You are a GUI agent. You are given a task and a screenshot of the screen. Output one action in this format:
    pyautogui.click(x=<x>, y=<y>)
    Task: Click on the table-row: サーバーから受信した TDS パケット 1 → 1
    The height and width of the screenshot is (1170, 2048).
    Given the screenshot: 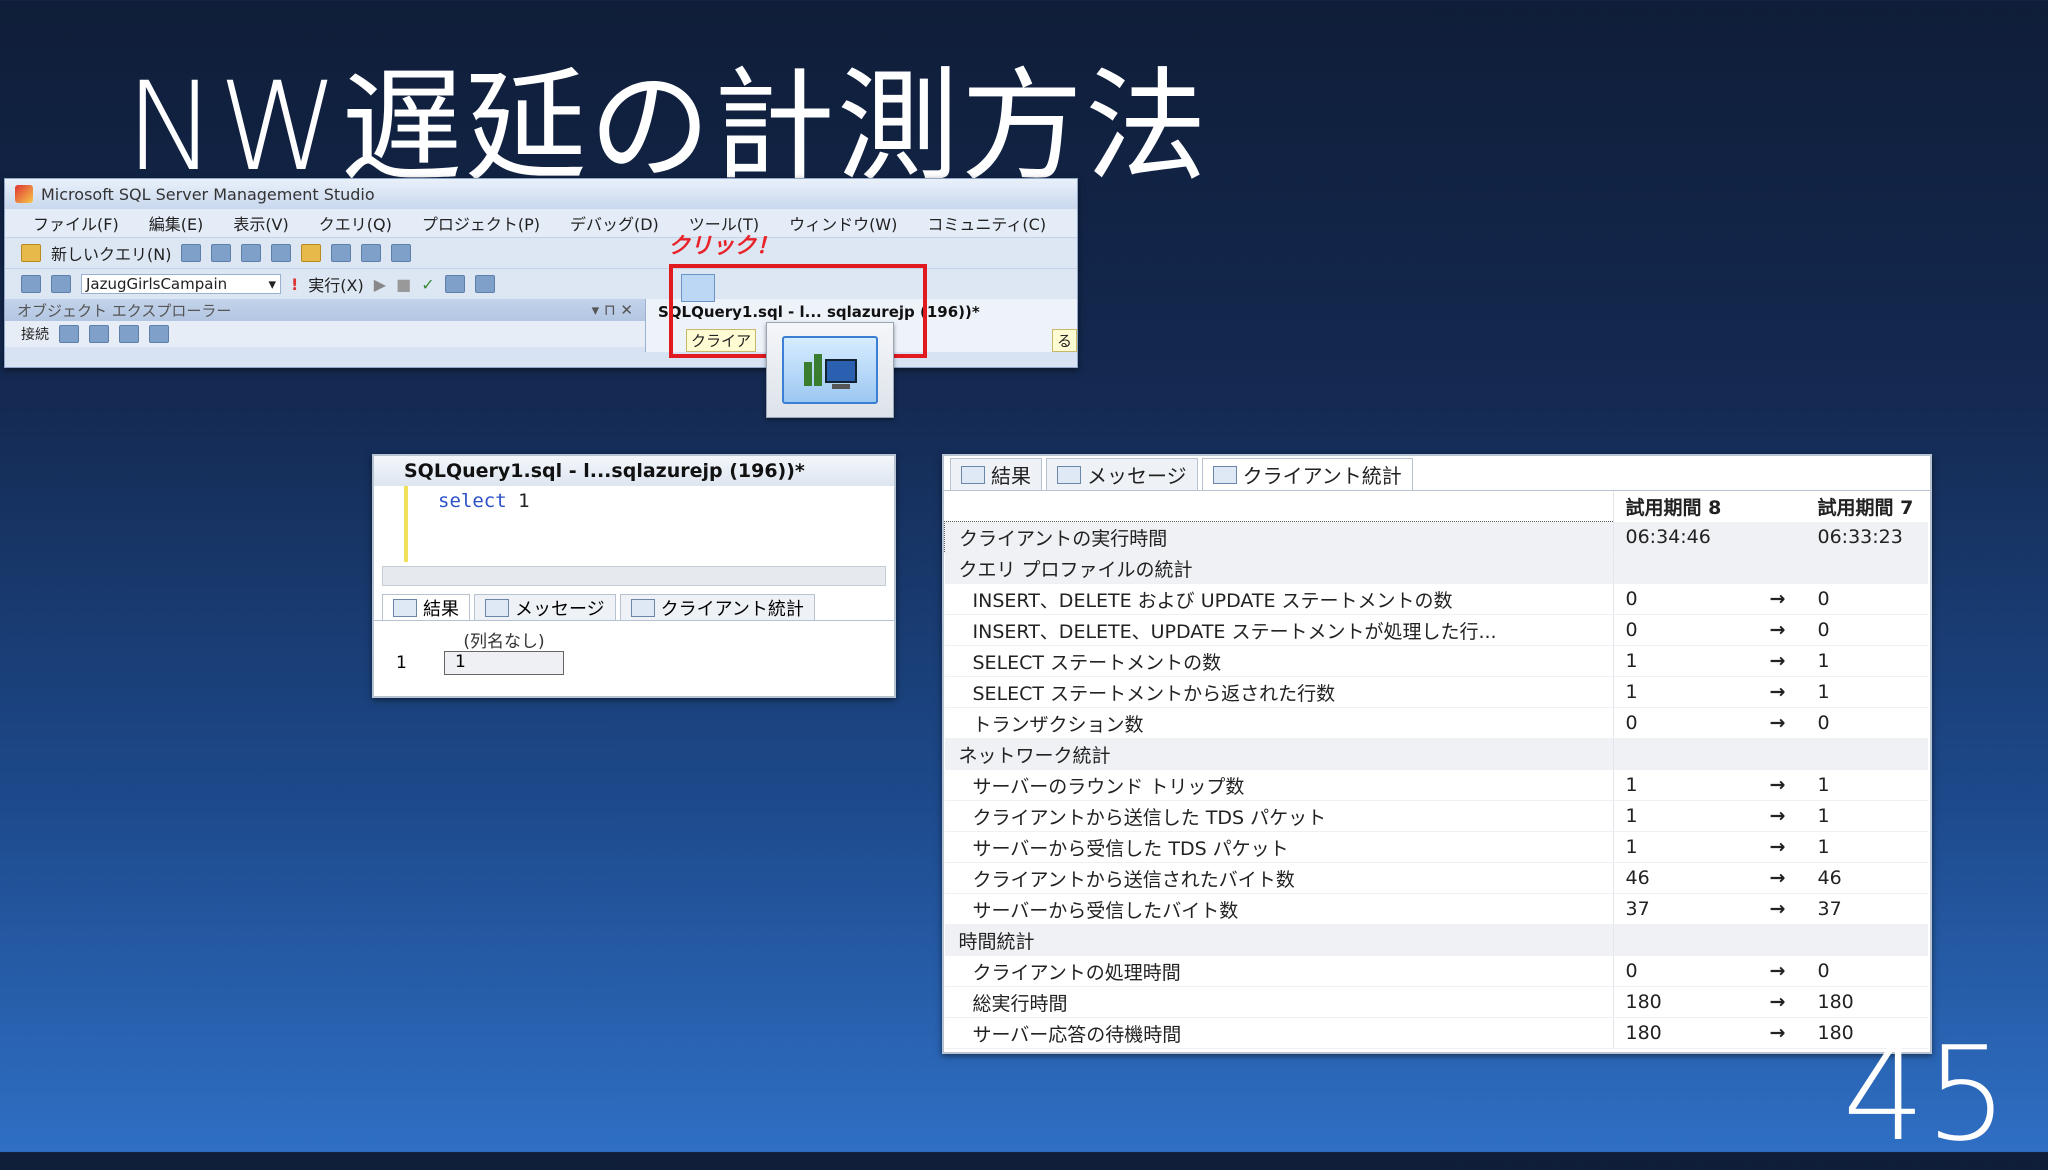 What is the action you would take?
    pyautogui.click(x=1436, y=847)
    